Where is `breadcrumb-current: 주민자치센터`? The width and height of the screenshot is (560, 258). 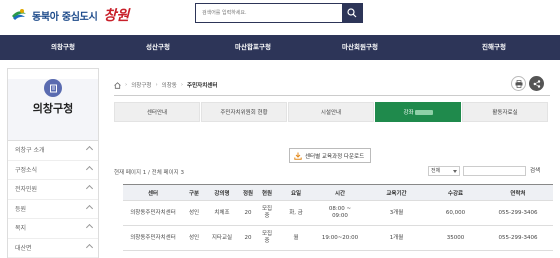 breadcrumb-current: 주민자치센터 is located at coordinates (202, 86).